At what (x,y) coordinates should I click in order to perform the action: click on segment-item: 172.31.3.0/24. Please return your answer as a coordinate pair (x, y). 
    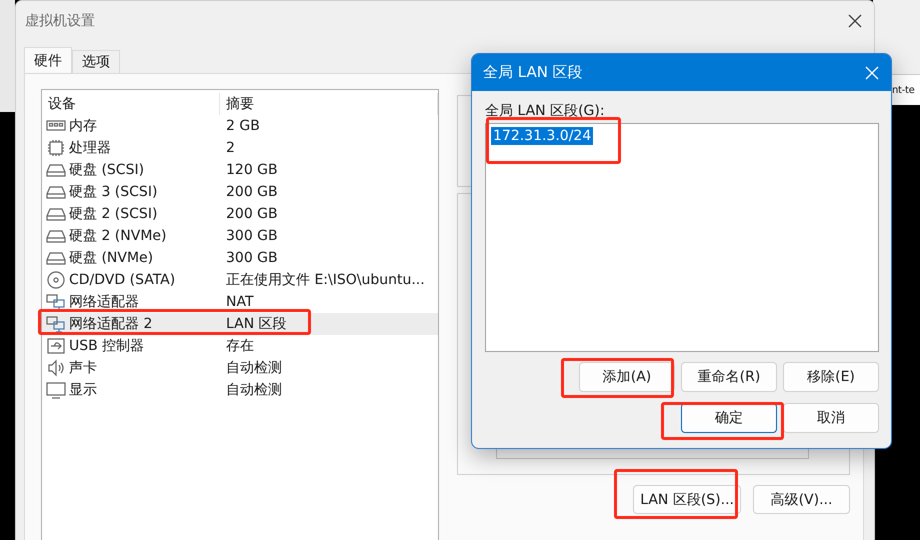
    Looking at the image, I should click on (542, 136).